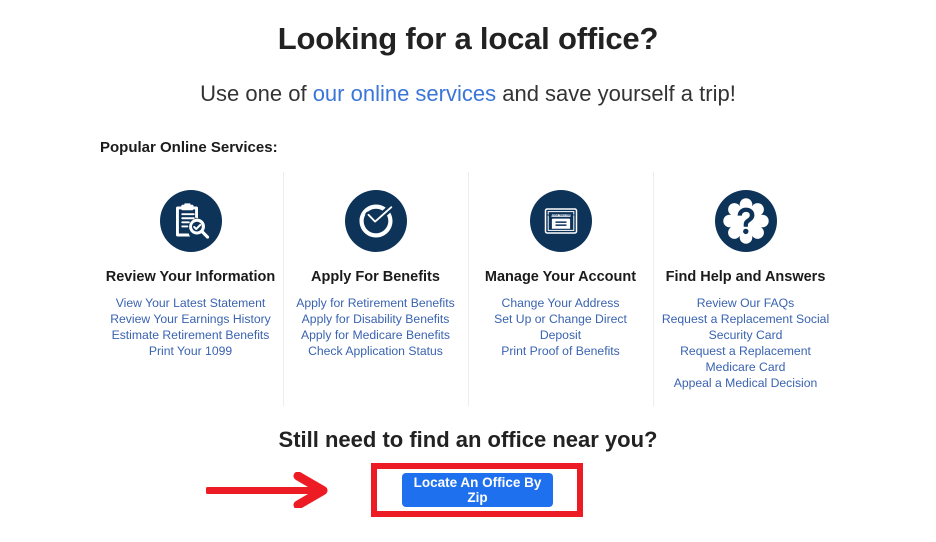  What do you see at coordinates (404, 93) in the screenshot?
I see `online-services-link: our online services` at bounding box center [404, 93].